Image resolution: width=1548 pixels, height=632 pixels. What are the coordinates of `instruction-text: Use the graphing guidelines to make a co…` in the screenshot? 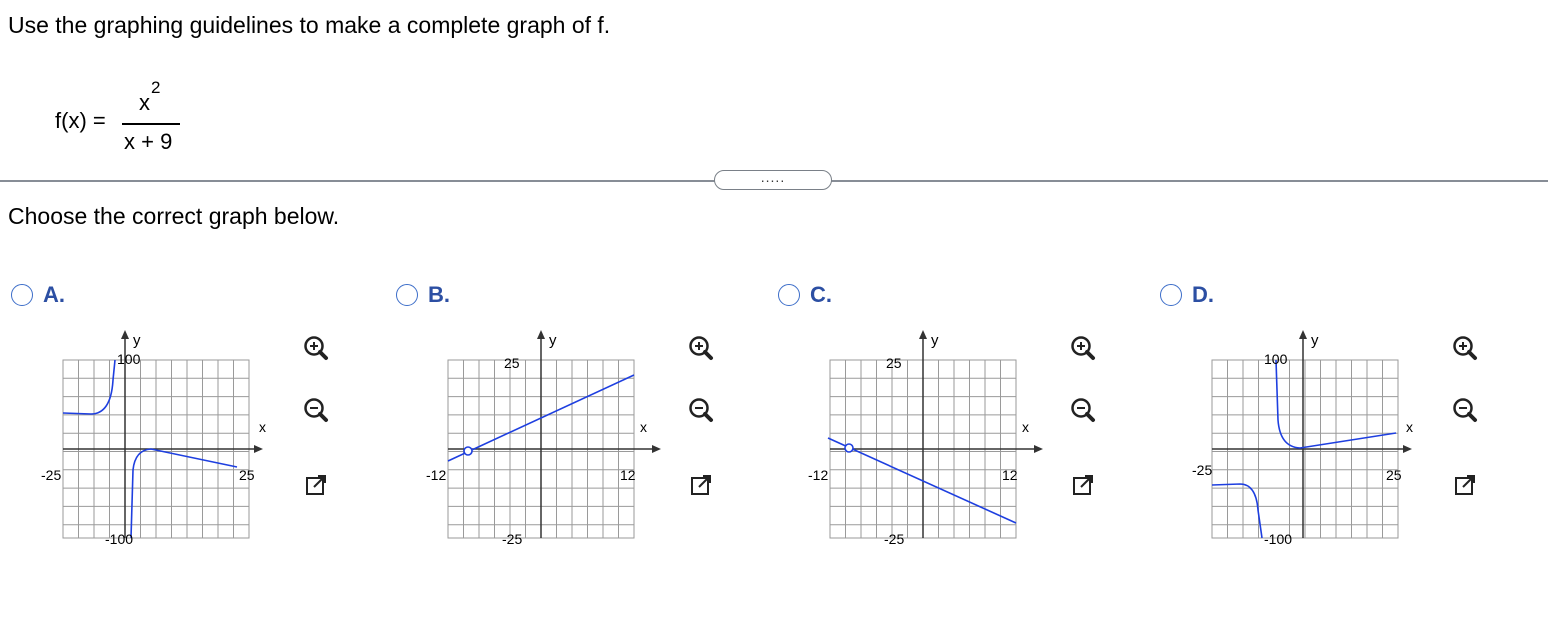 It's located at (309, 25).